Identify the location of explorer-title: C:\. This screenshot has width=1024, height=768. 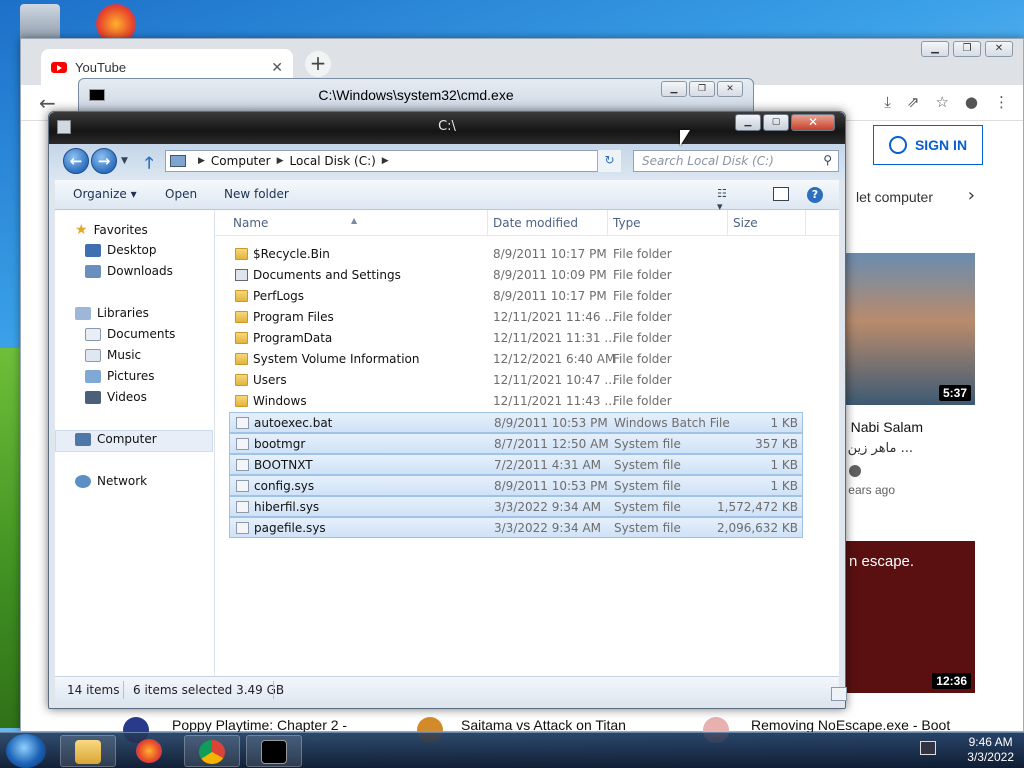
(447, 126).